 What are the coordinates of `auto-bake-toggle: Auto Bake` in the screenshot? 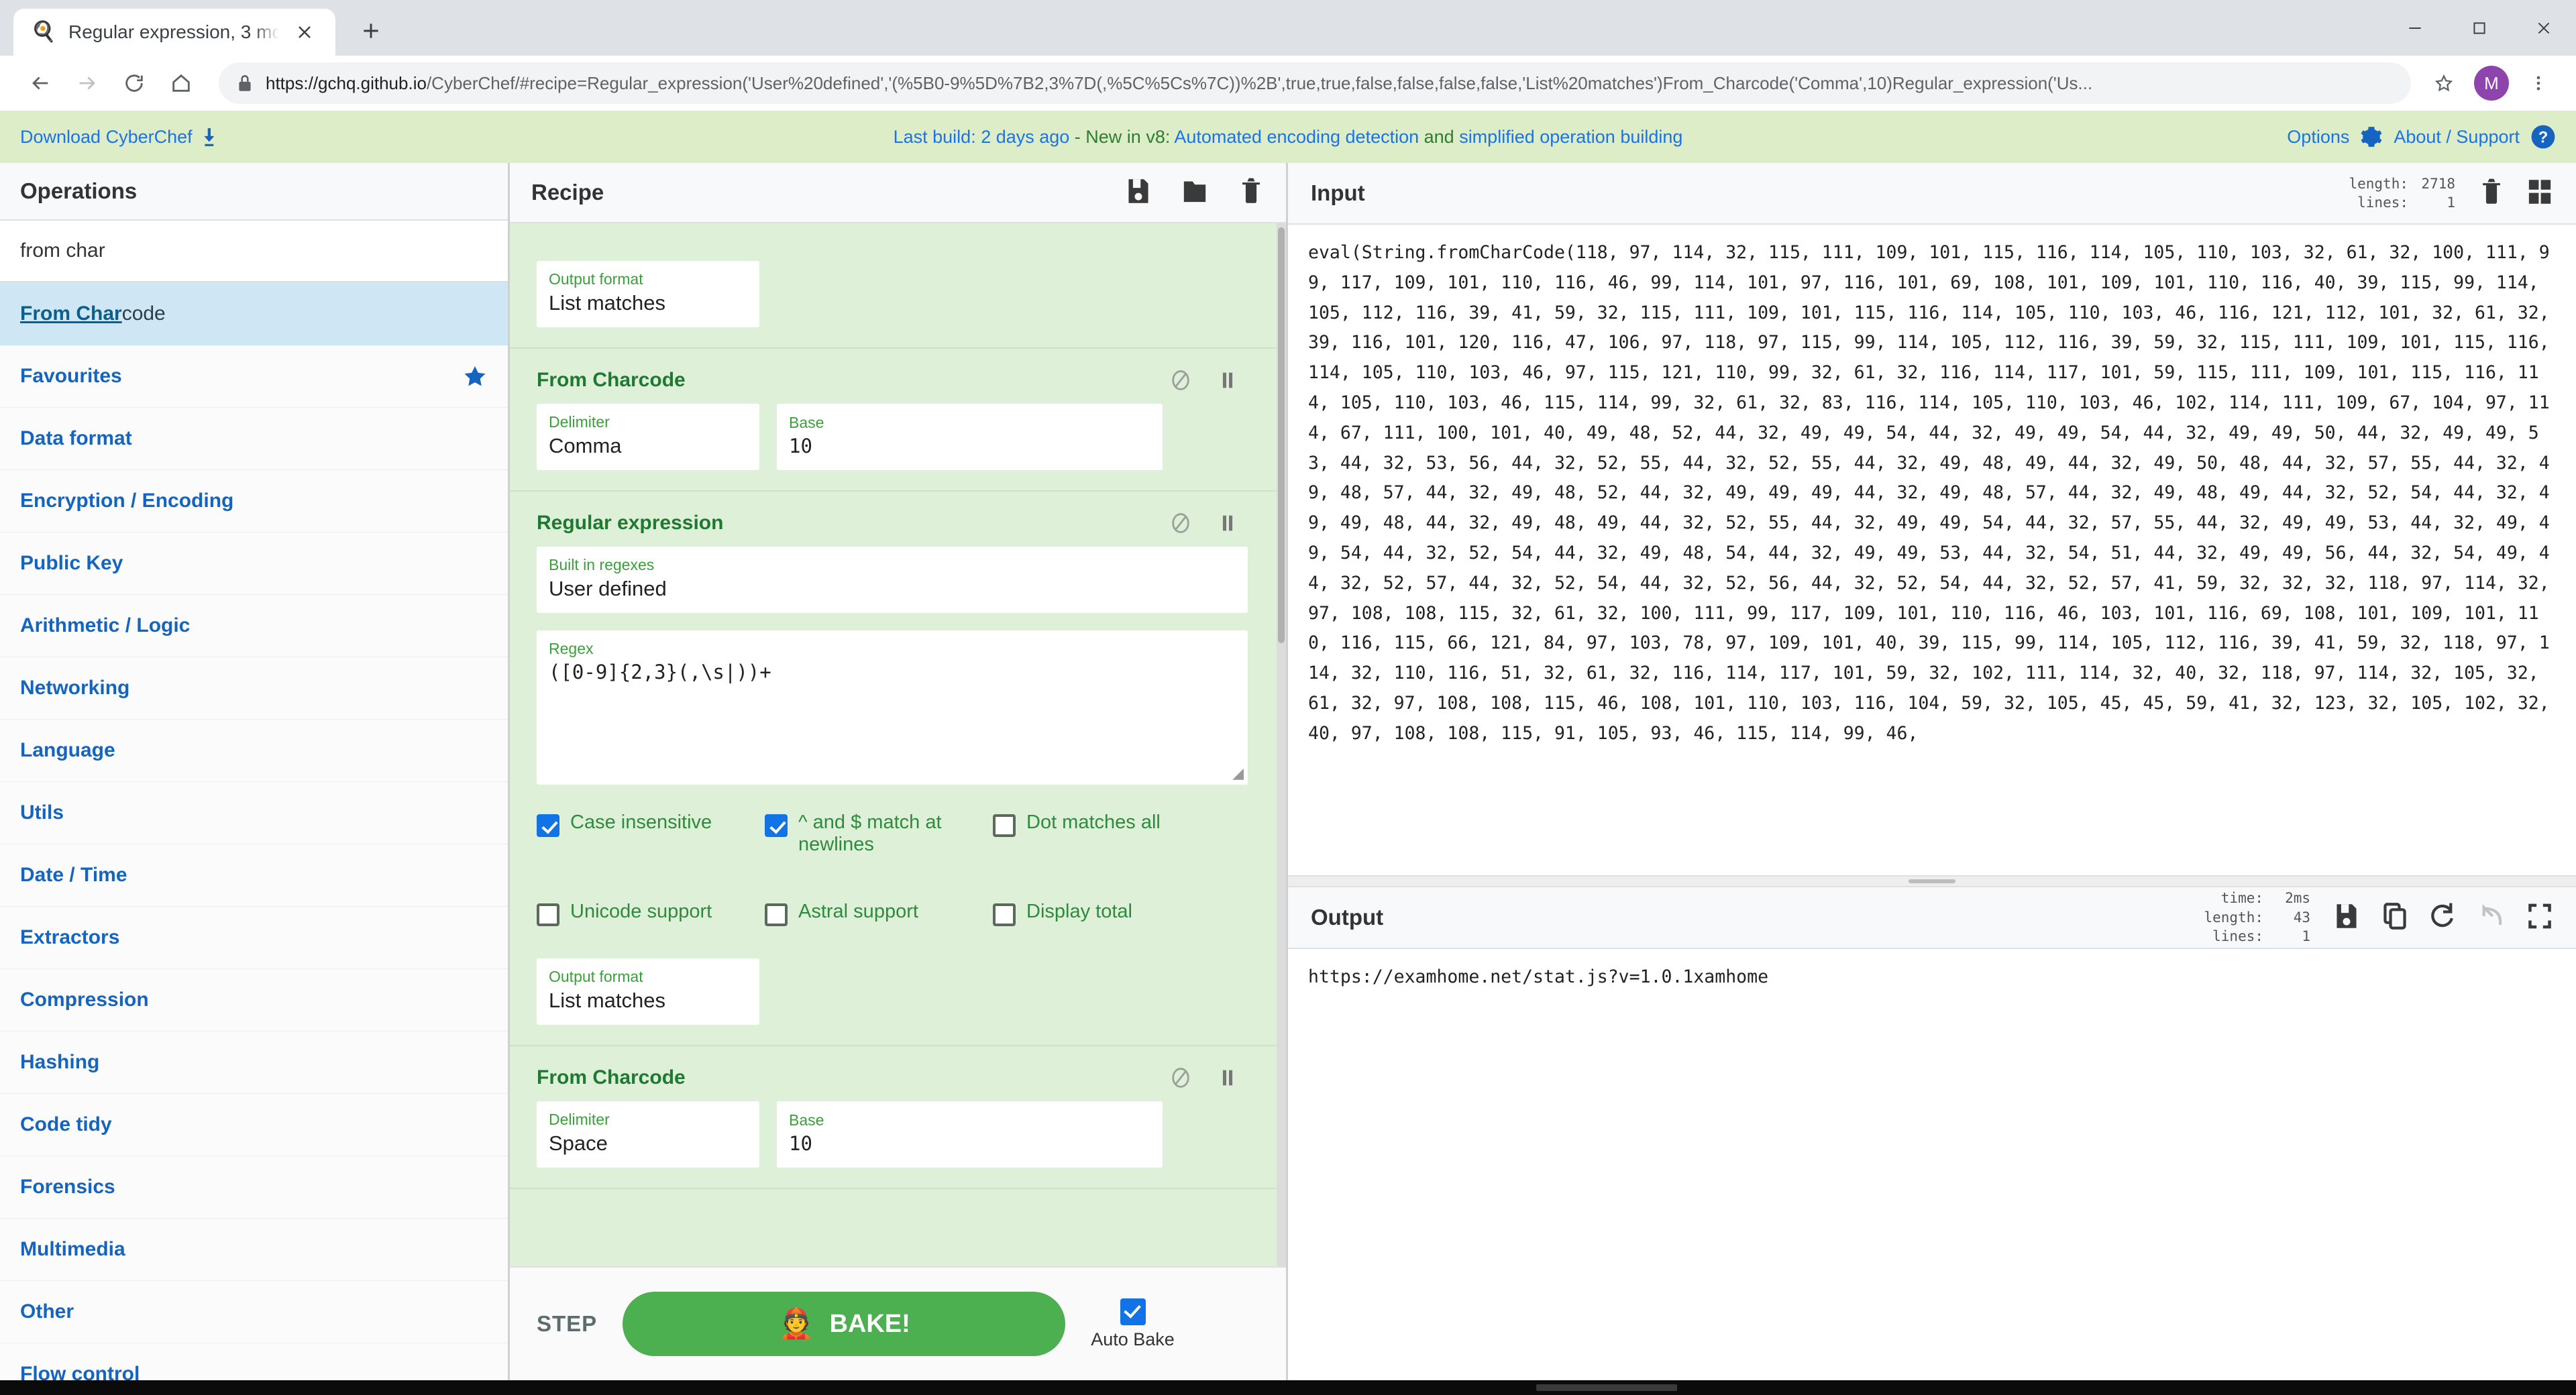 It's located at (1133, 1324).